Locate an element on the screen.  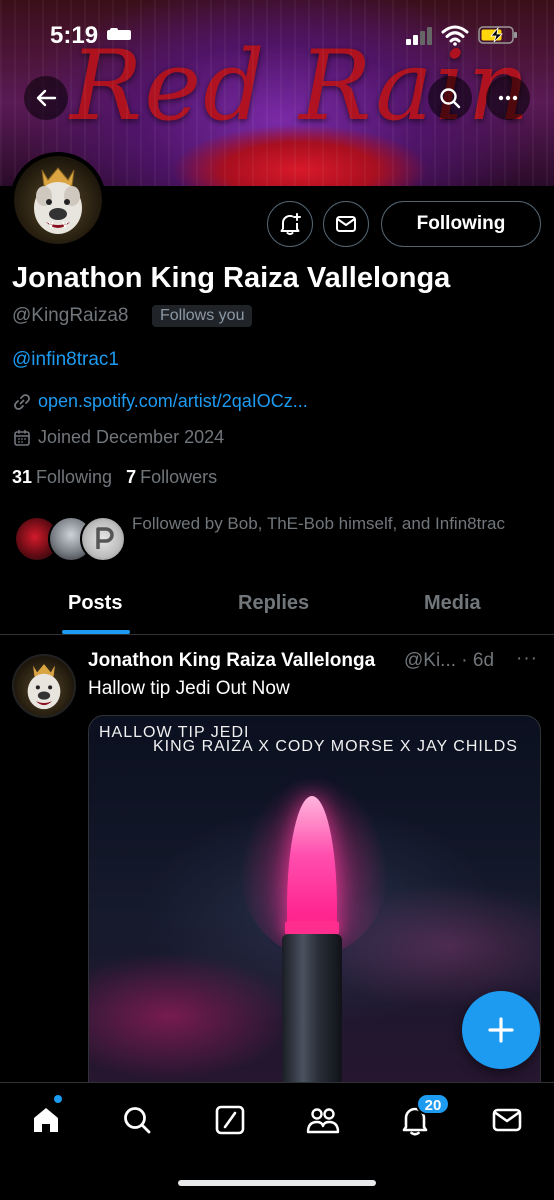
tab-replies: Replies is located at coordinates (273, 603).